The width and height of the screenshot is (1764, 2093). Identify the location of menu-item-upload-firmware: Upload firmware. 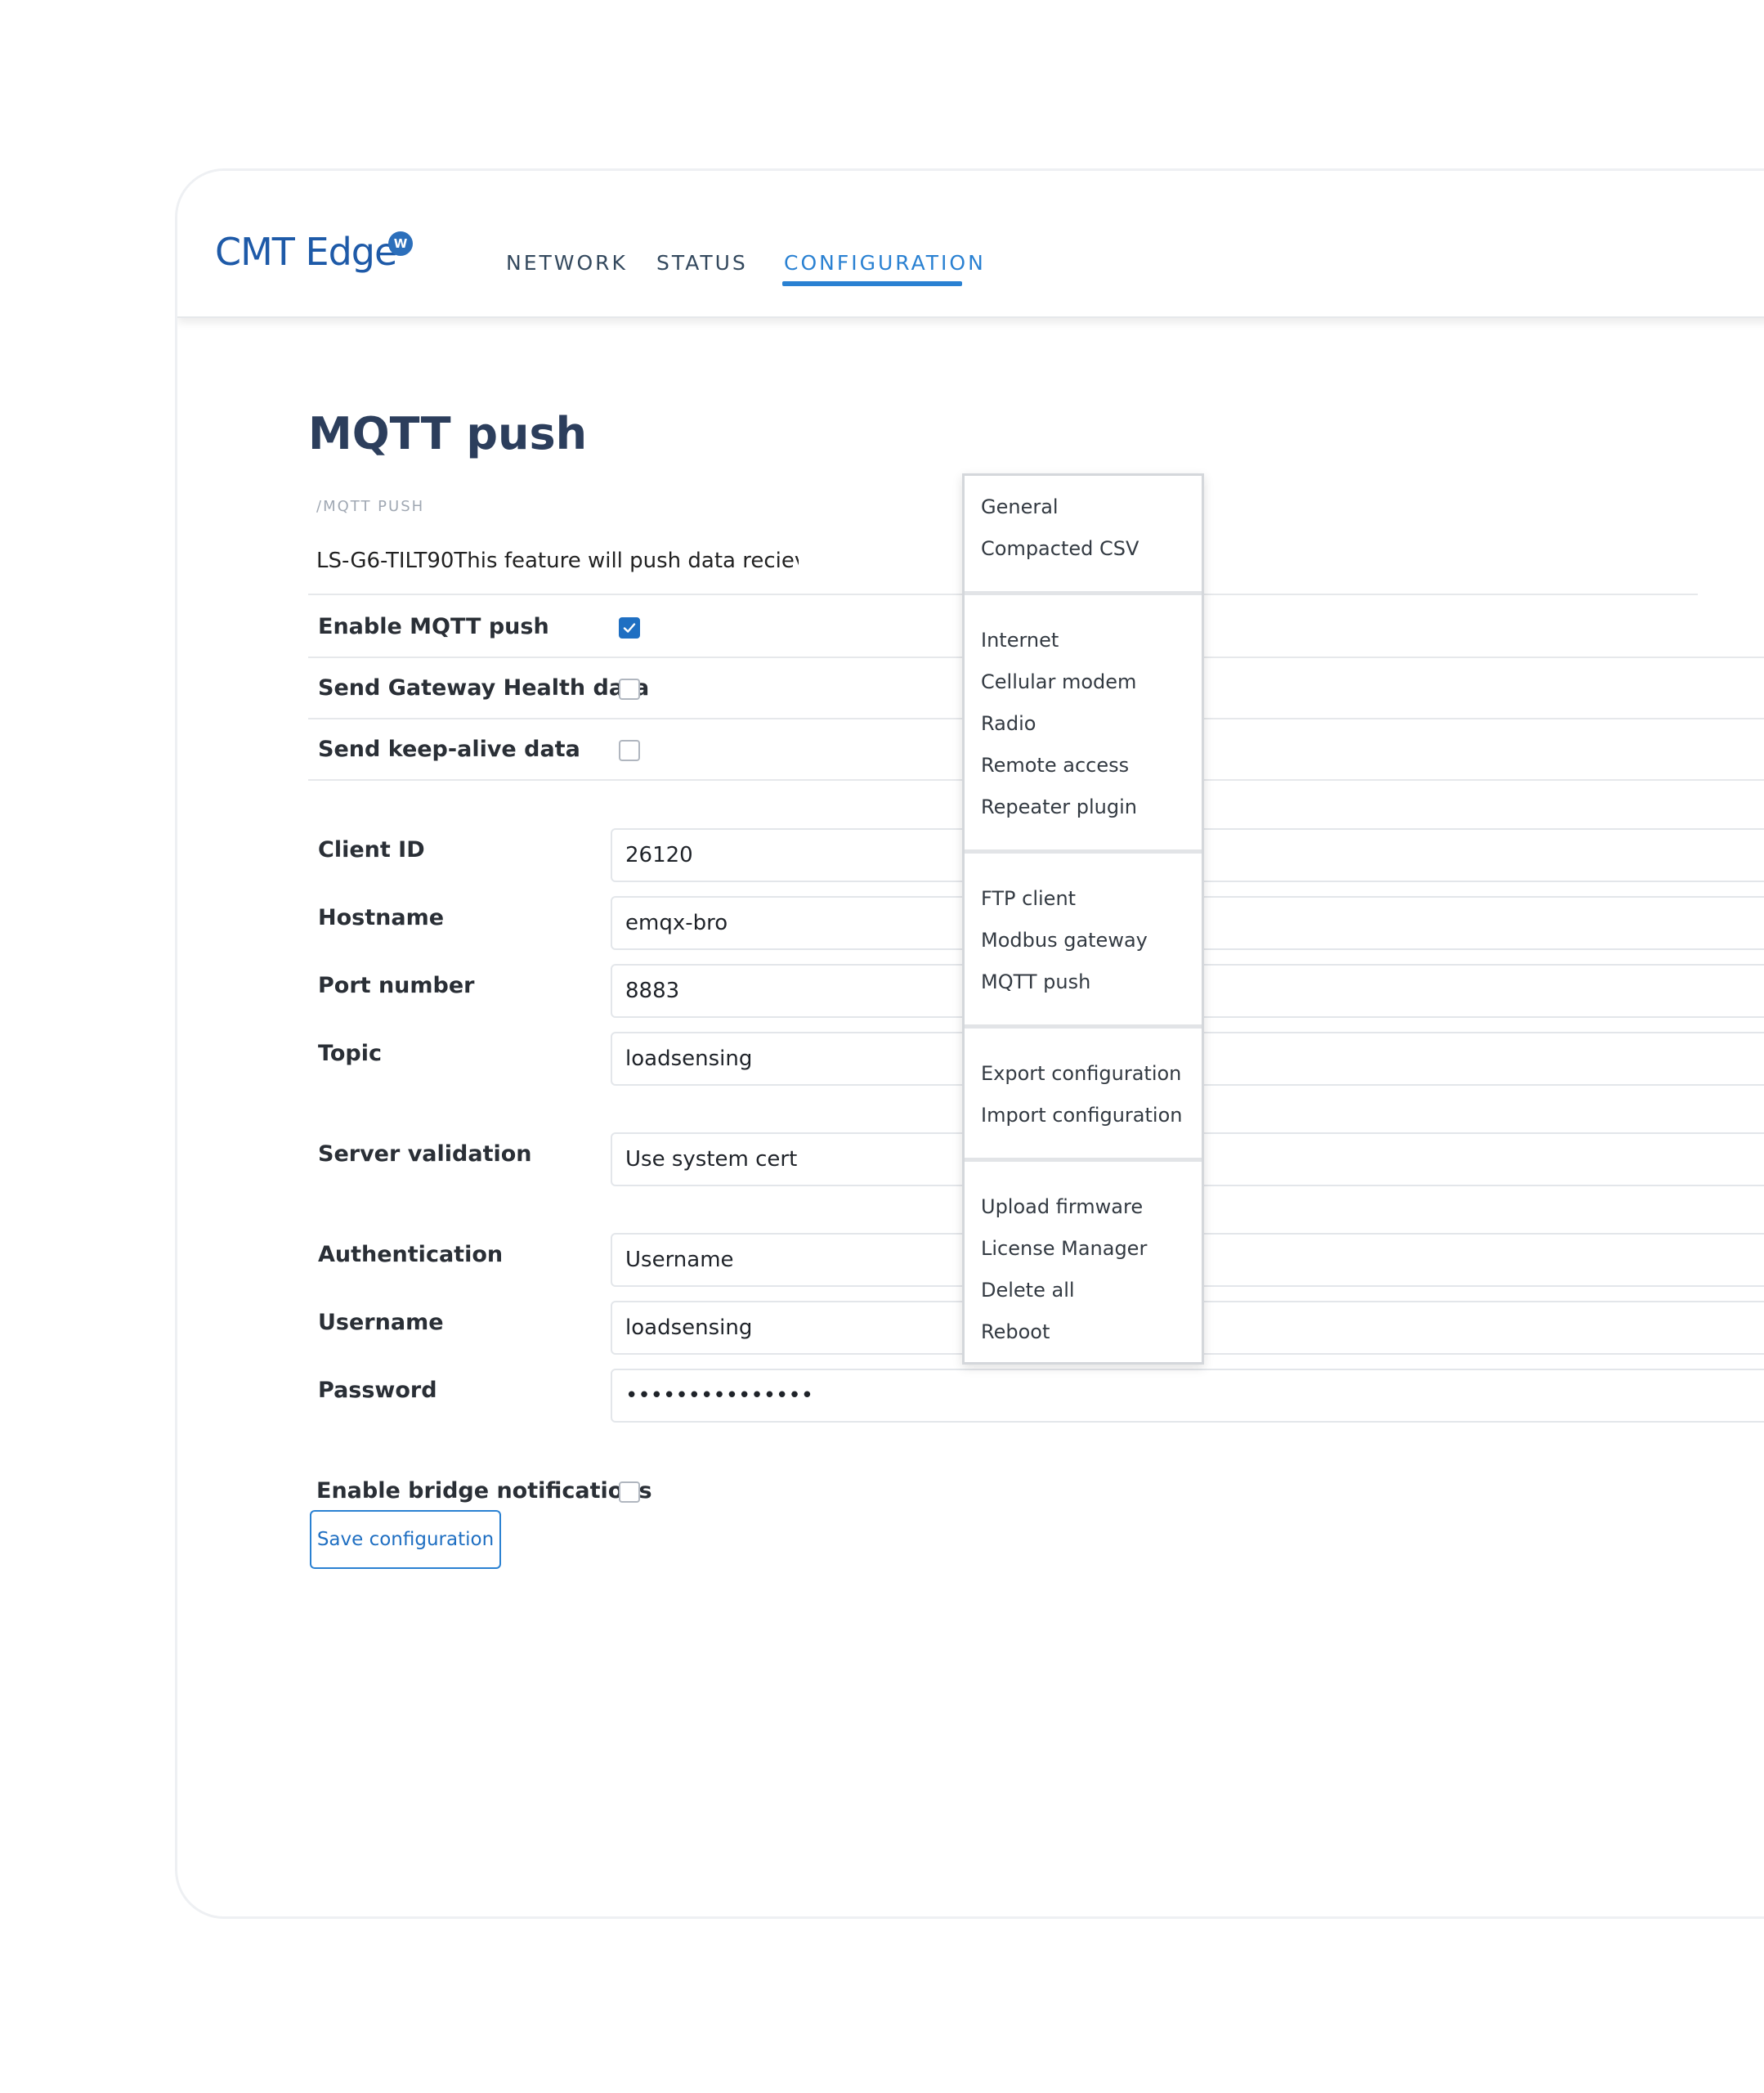
(1062, 1207).